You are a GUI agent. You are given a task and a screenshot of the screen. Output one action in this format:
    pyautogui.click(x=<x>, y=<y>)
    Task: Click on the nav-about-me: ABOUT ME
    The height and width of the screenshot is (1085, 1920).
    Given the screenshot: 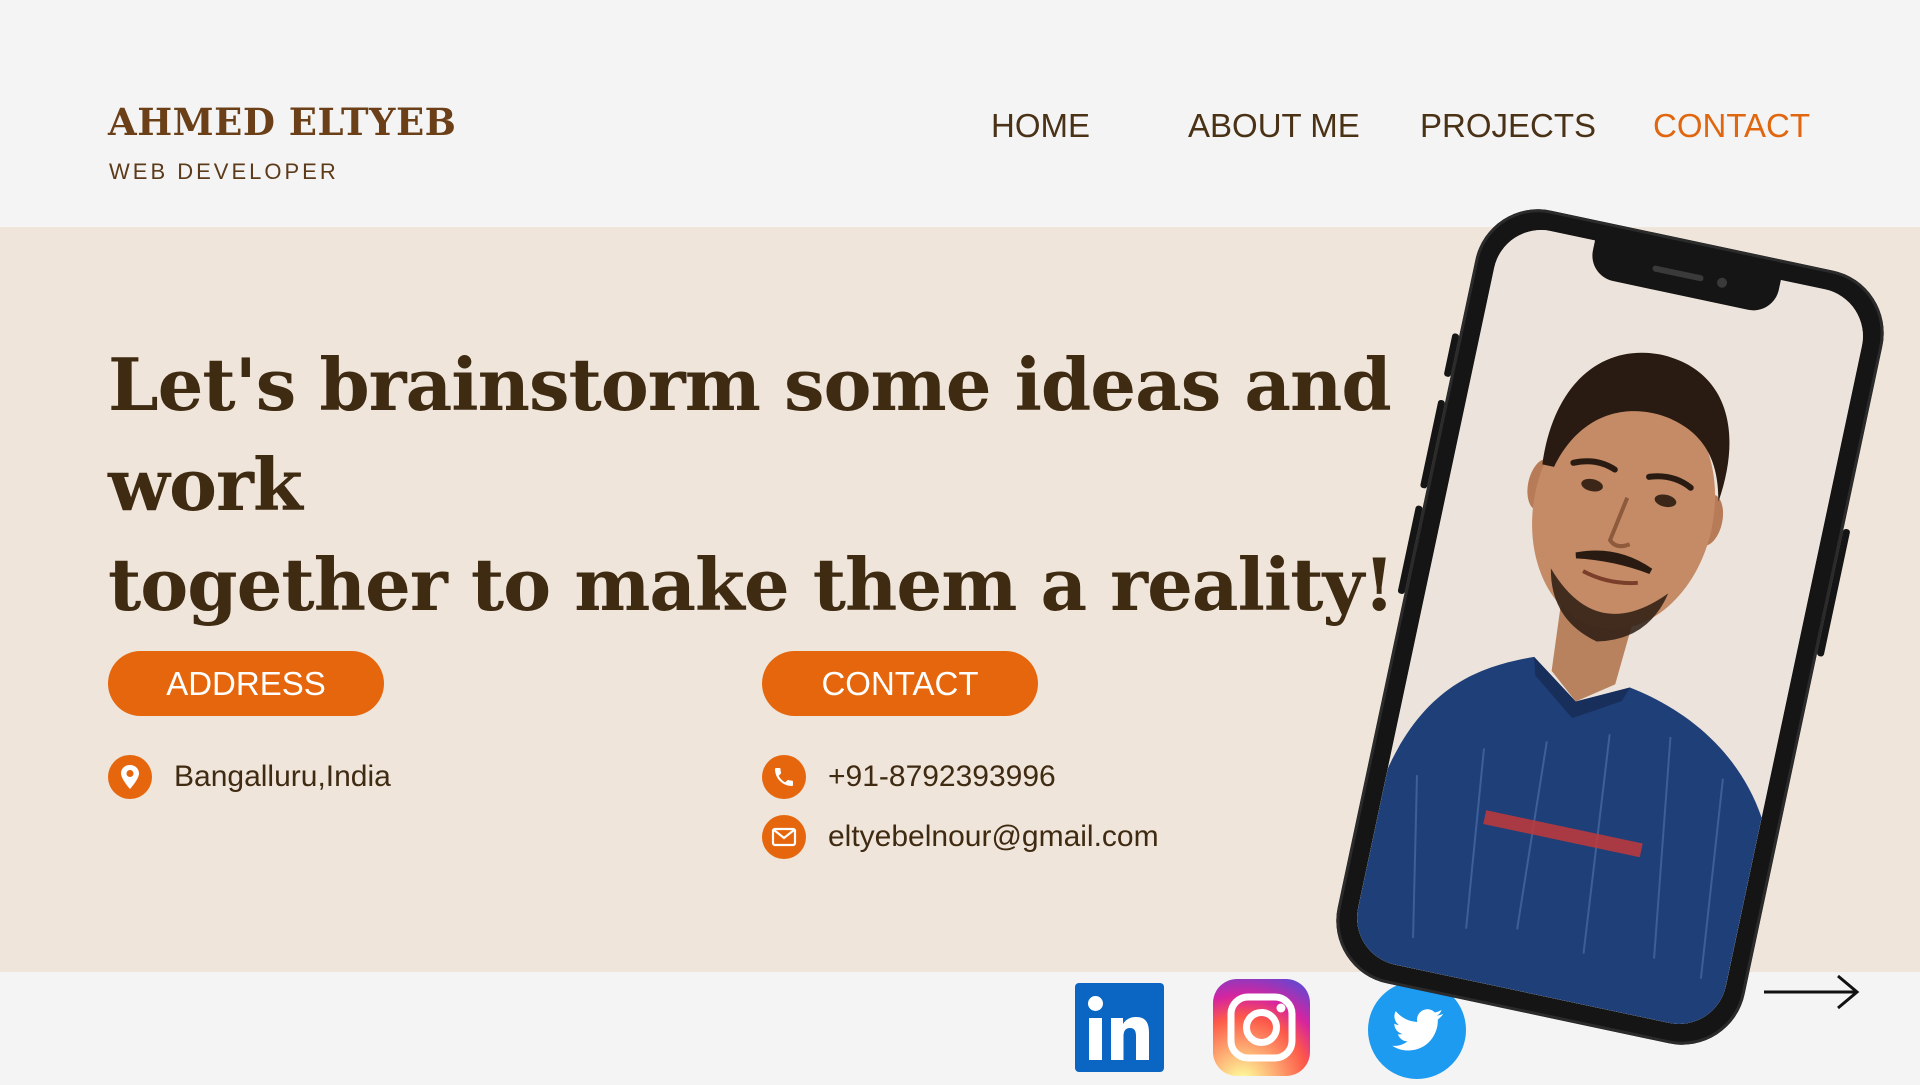 What is the action you would take?
    pyautogui.click(x=1274, y=126)
    